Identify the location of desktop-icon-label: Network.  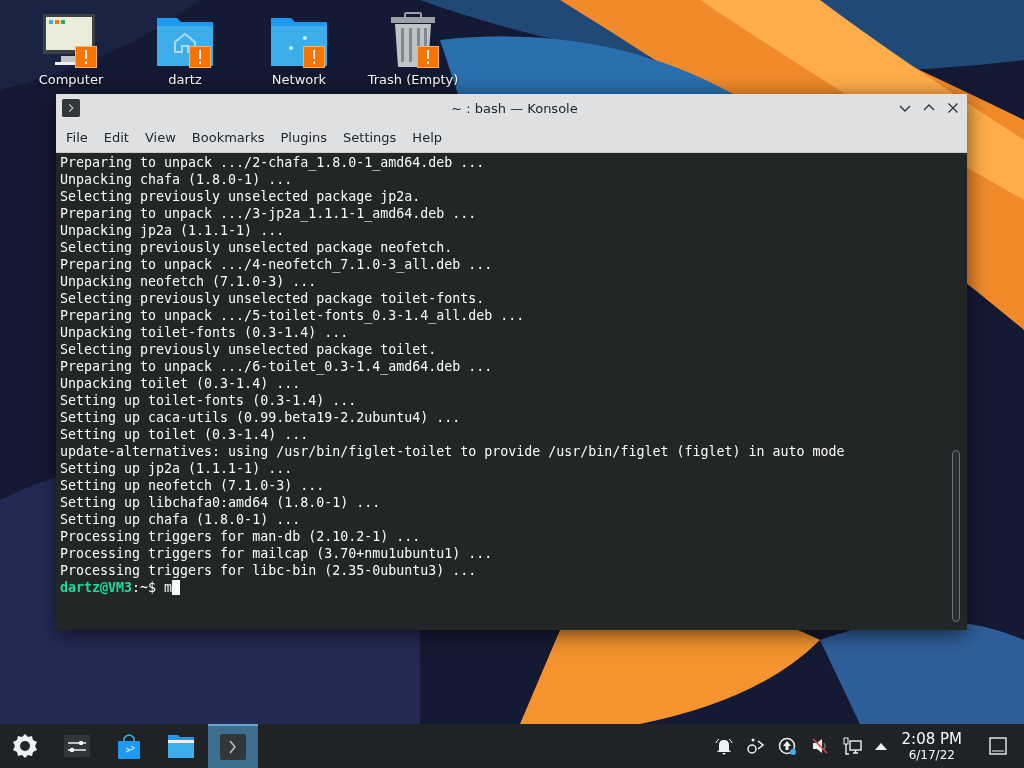
(299, 79).